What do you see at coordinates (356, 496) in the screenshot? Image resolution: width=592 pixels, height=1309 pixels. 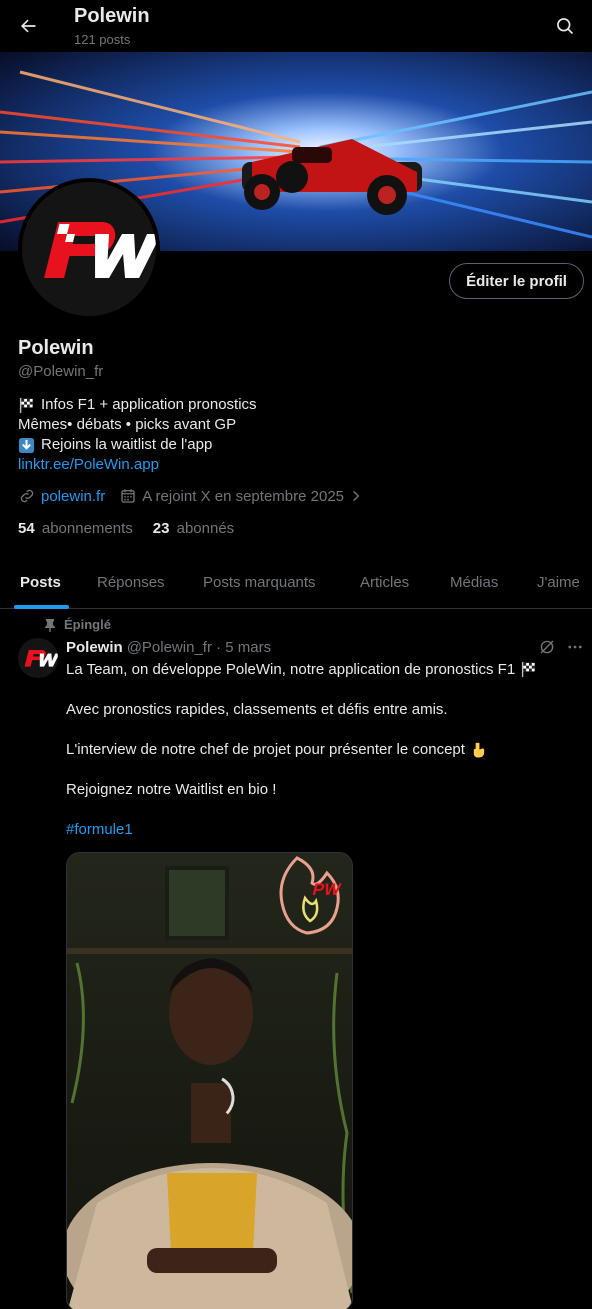 I see `chevron-right-icon` at bounding box center [356, 496].